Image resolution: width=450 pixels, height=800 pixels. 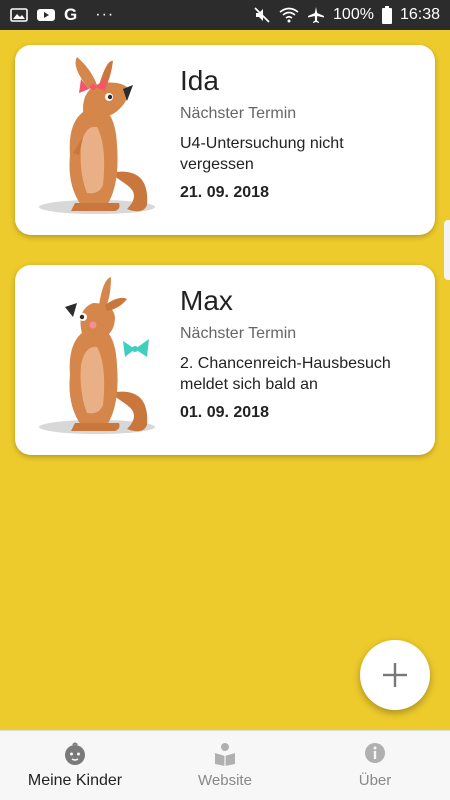 What do you see at coordinates (225, 754) in the screenshot?
I see `reading-person-icon` at bounding box center [225, 754].